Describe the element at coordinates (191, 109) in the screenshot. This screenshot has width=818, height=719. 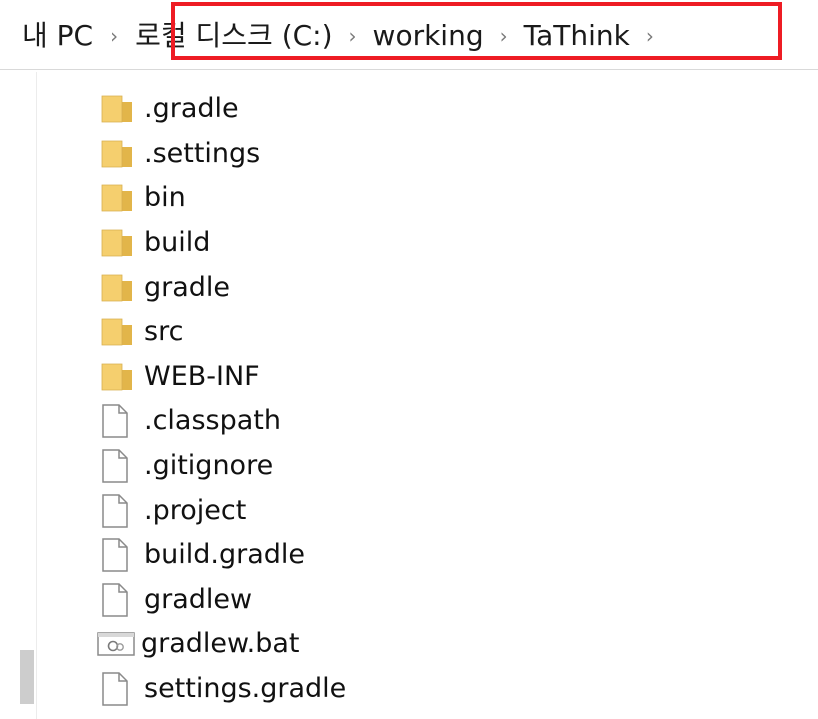
I see `item-name: .gradle` at that location.